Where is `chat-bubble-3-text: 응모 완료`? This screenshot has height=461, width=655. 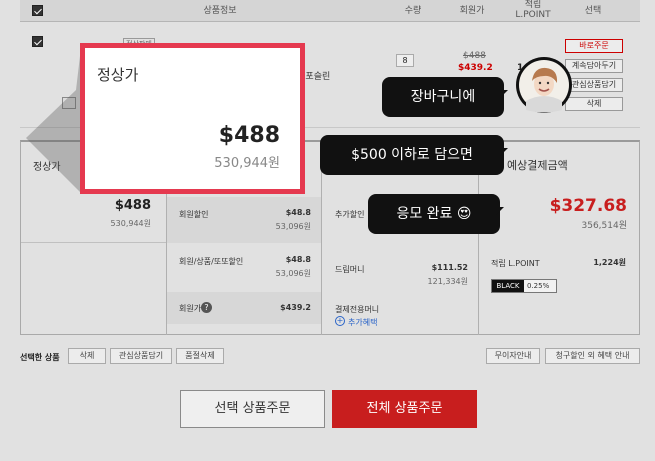 chat-bubble-3-text: 응모 완료 is located at coordinates (424, 214).